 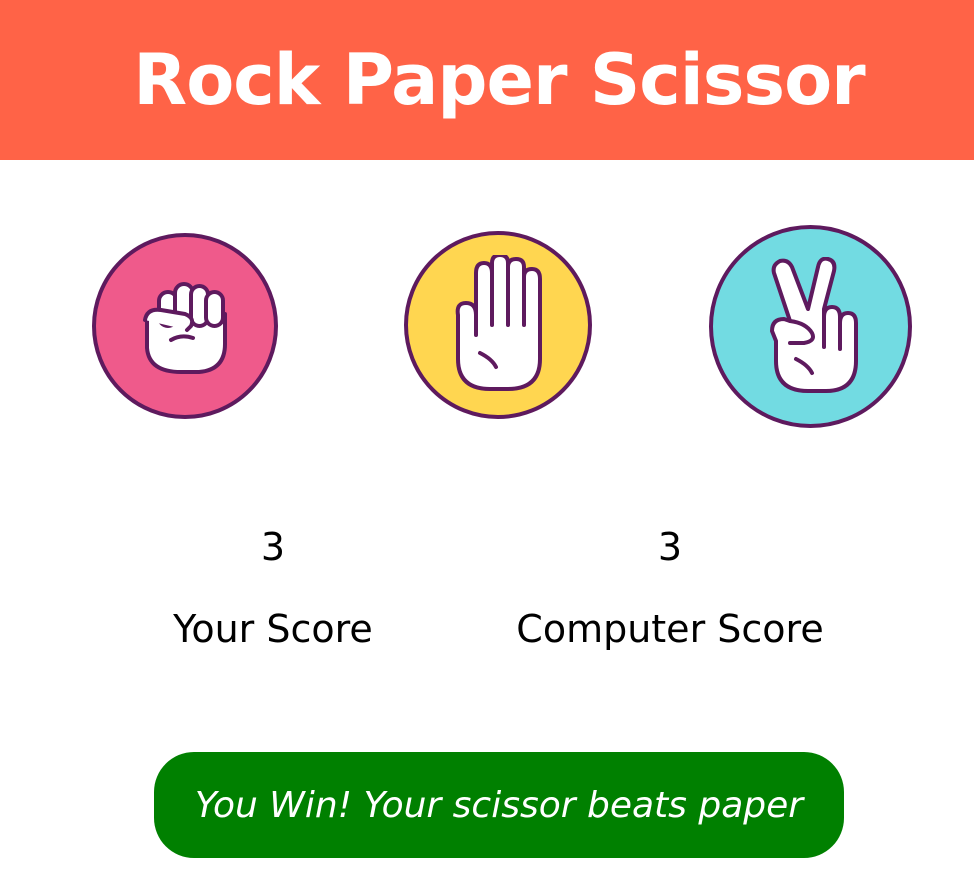 What do you see at coordinates (273, 588) in the screenshot?
I see `user-score: 3 Your Score` at bounding box center [273, 588].